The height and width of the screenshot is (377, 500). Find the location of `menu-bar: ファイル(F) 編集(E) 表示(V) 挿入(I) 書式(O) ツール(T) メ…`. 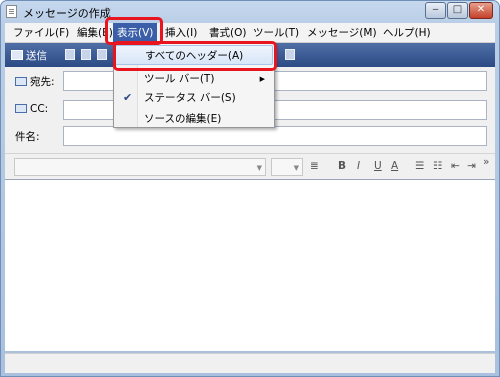

menu-bar: ファイル(F) 編集(E) 表示(V) 挿入(I) 書式(O) ツール(T) メ… is located at coordinates (250, 33).